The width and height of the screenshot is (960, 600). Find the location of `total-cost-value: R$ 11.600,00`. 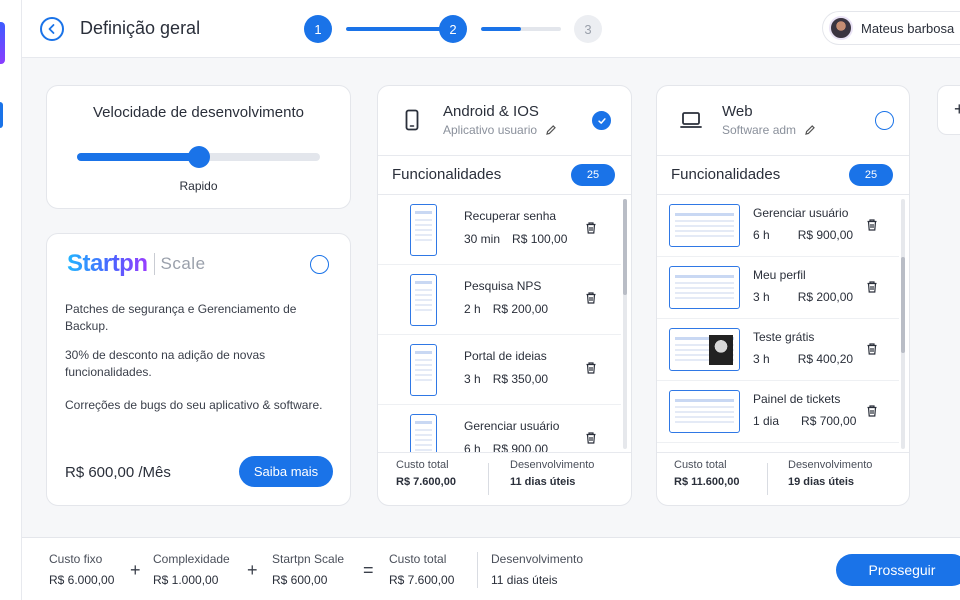

total-cost-value: R$ 11.600,00 is located at coordinates (707, 482).